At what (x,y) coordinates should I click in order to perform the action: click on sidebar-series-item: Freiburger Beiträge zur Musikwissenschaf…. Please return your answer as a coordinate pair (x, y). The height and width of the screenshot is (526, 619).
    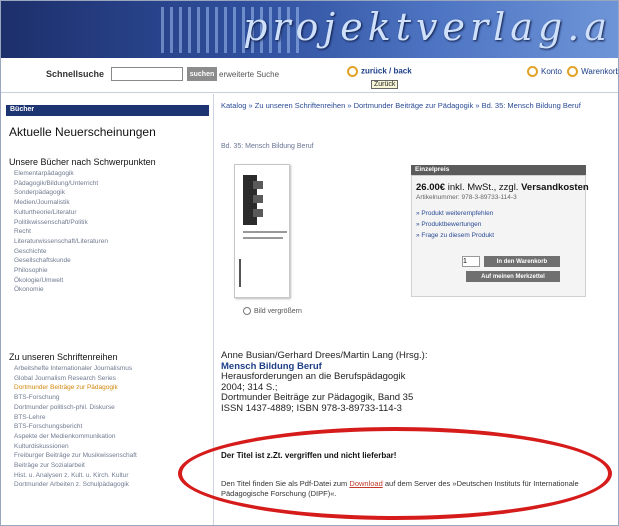
    Looking at the image, I should click on (75, 456).